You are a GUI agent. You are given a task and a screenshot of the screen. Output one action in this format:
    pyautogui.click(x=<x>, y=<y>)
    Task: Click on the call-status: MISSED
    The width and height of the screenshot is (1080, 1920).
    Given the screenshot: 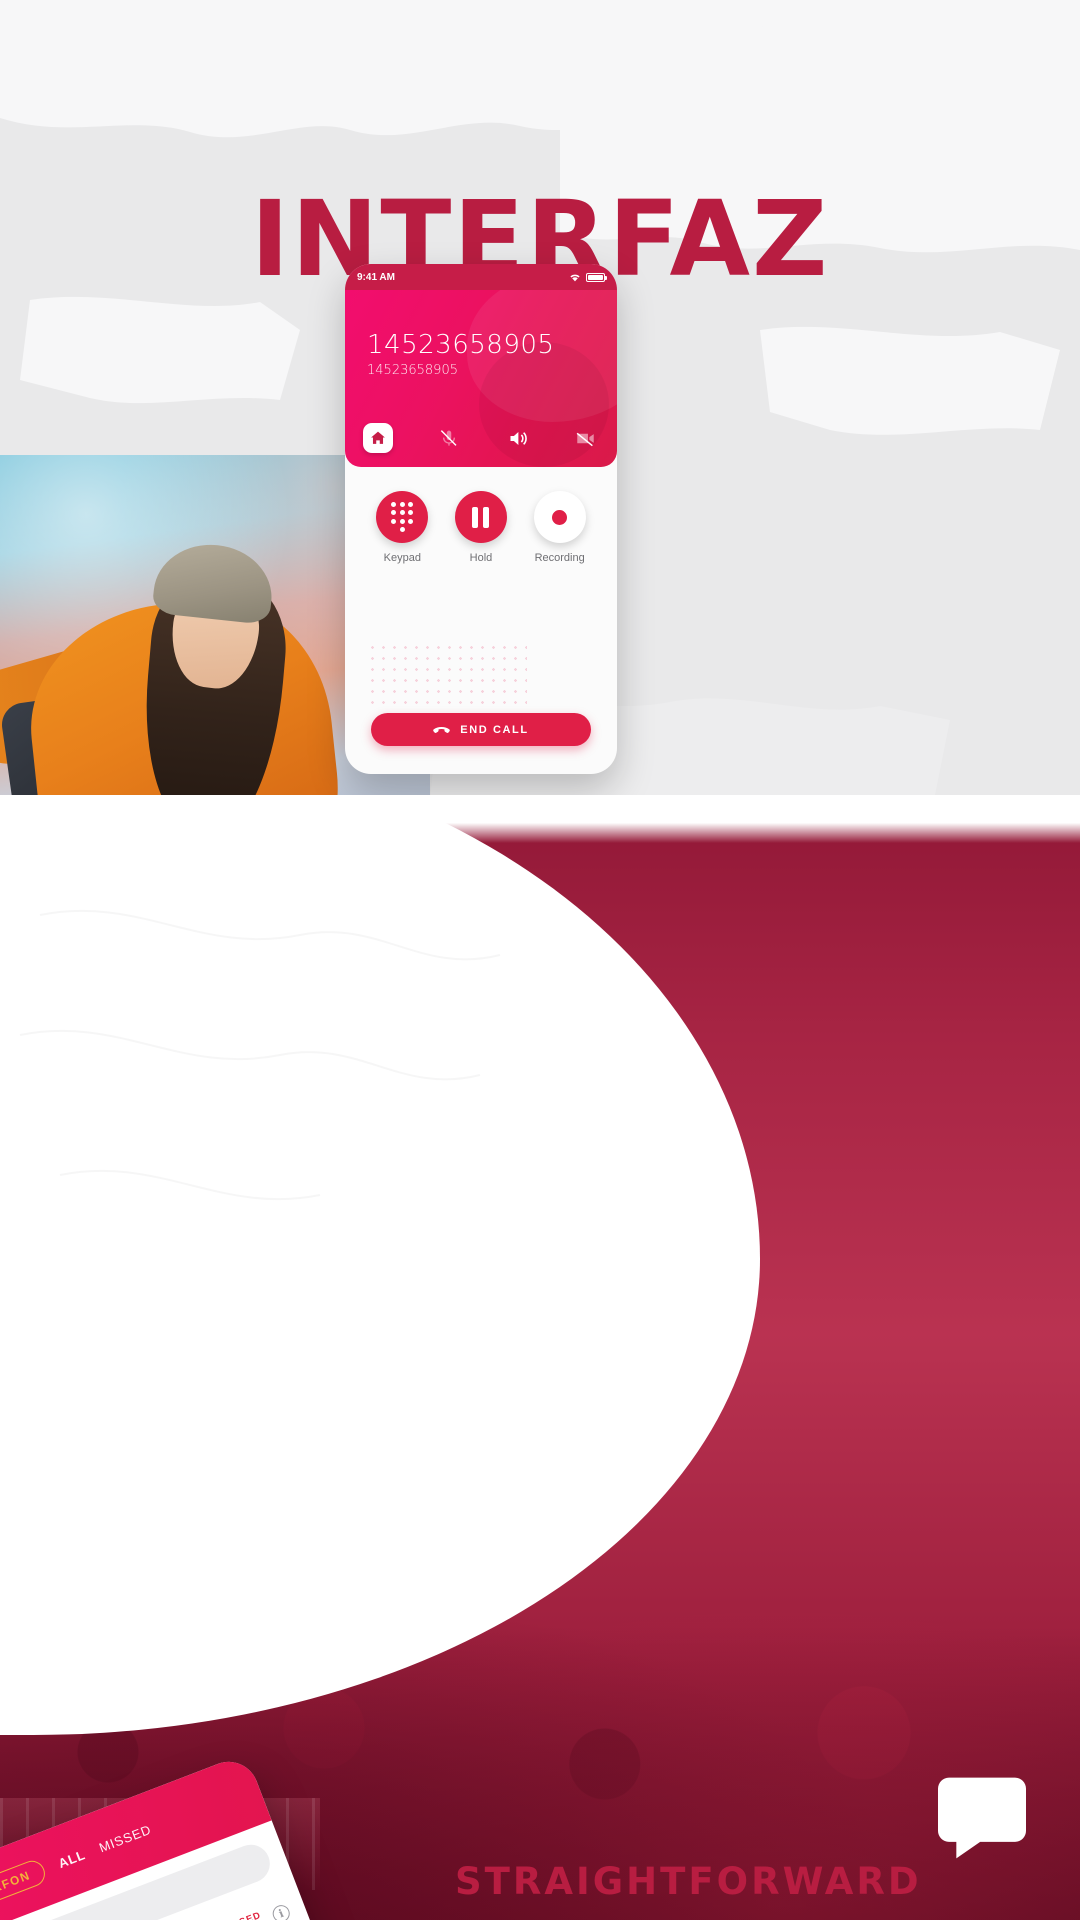 What is the action you would take?
    pyautogui.click(x=241, y=1915)
    